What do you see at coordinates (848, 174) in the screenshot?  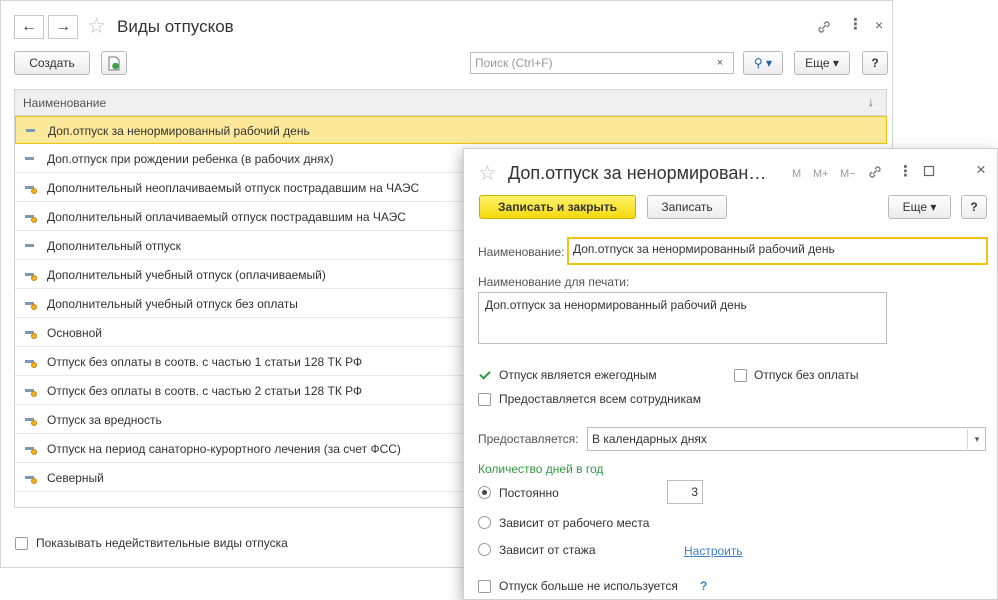 I see `memory-minus-button: M−` at bounding box center [848, 174].